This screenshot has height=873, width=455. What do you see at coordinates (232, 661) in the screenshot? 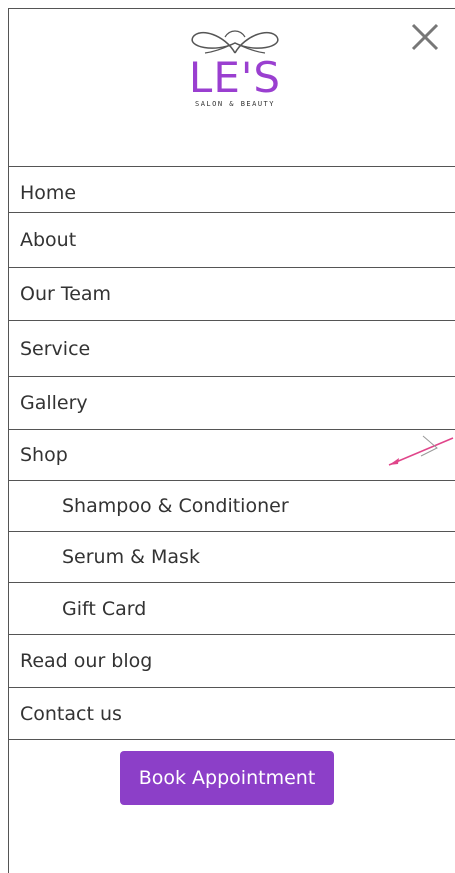
I see `menu-item-read-our-blog: Read our blog` at bounding box center [232, 661].